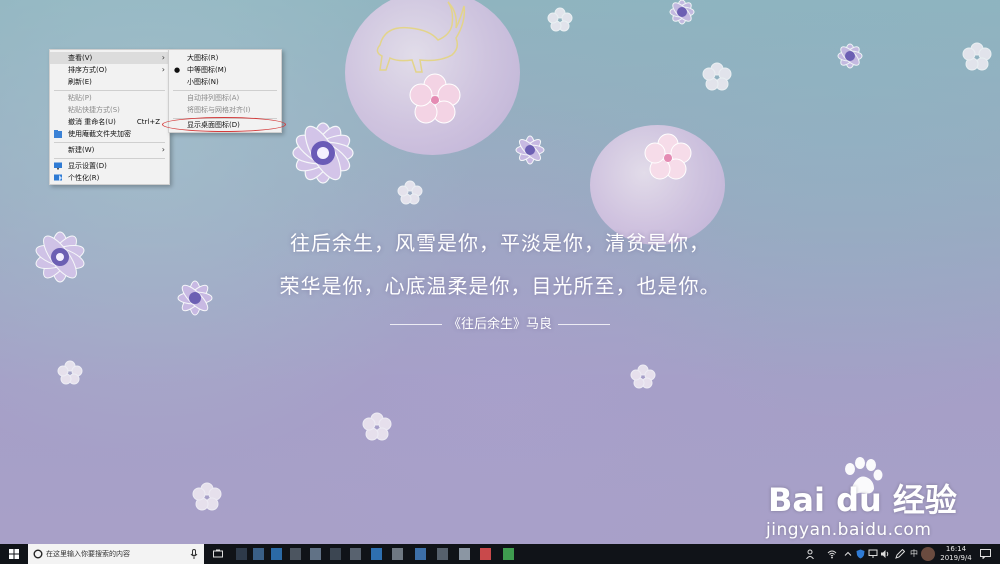 Image resolution: width=1000 pixels, height=564 pixels. Describe the element at coordinates (58, 177) in the screenshot. I see `personalize-icon` at that location.